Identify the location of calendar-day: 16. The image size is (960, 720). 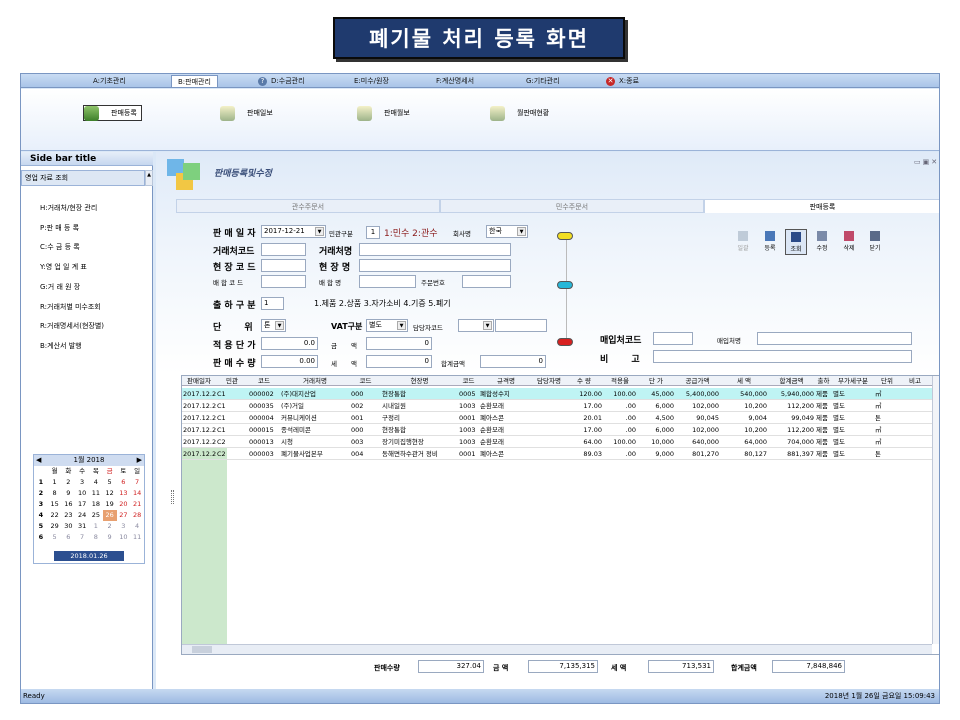
(69, 504).